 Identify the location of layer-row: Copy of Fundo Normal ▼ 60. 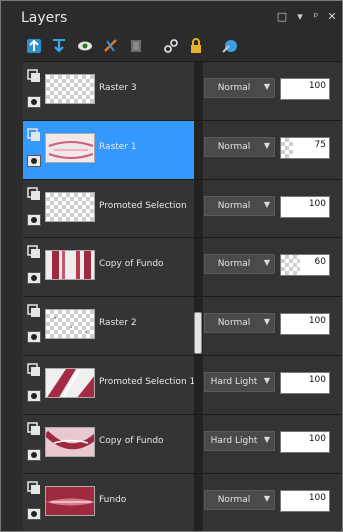
(182, 267).